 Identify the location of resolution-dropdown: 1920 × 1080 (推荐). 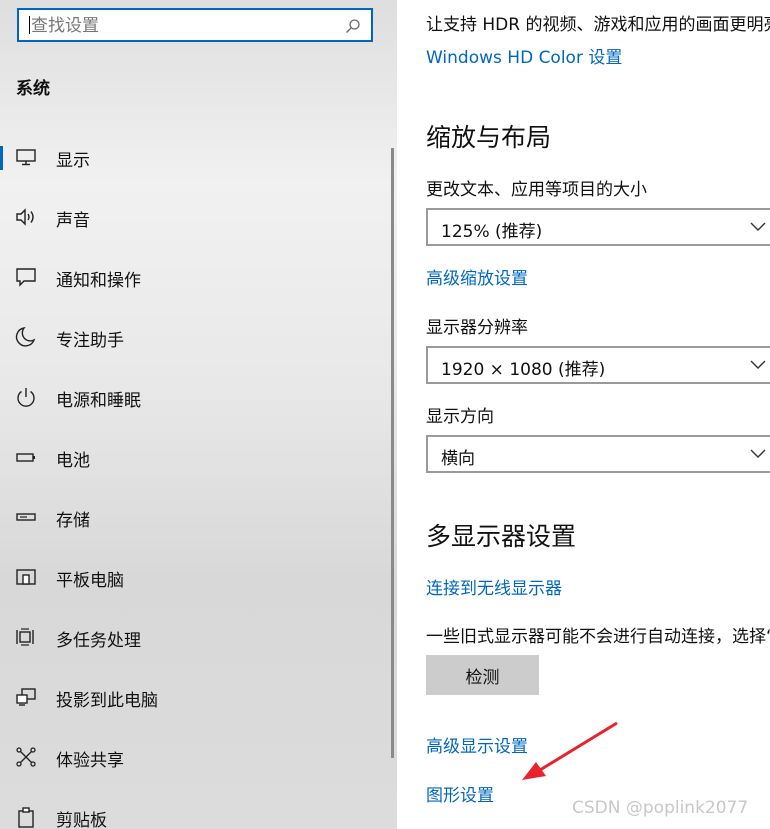
(598, 365).